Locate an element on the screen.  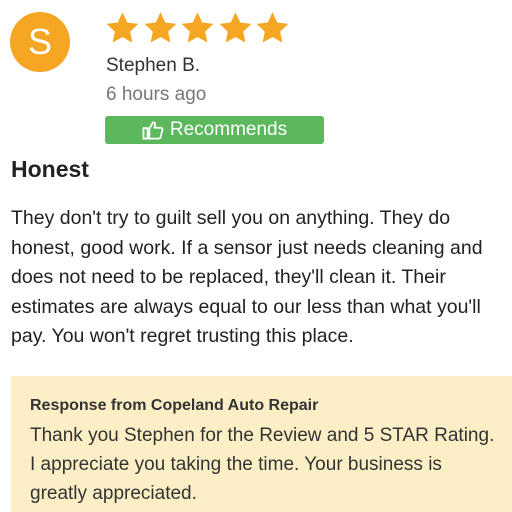
reviewer-name: Stephen B. is located at coordinates (153, 66).